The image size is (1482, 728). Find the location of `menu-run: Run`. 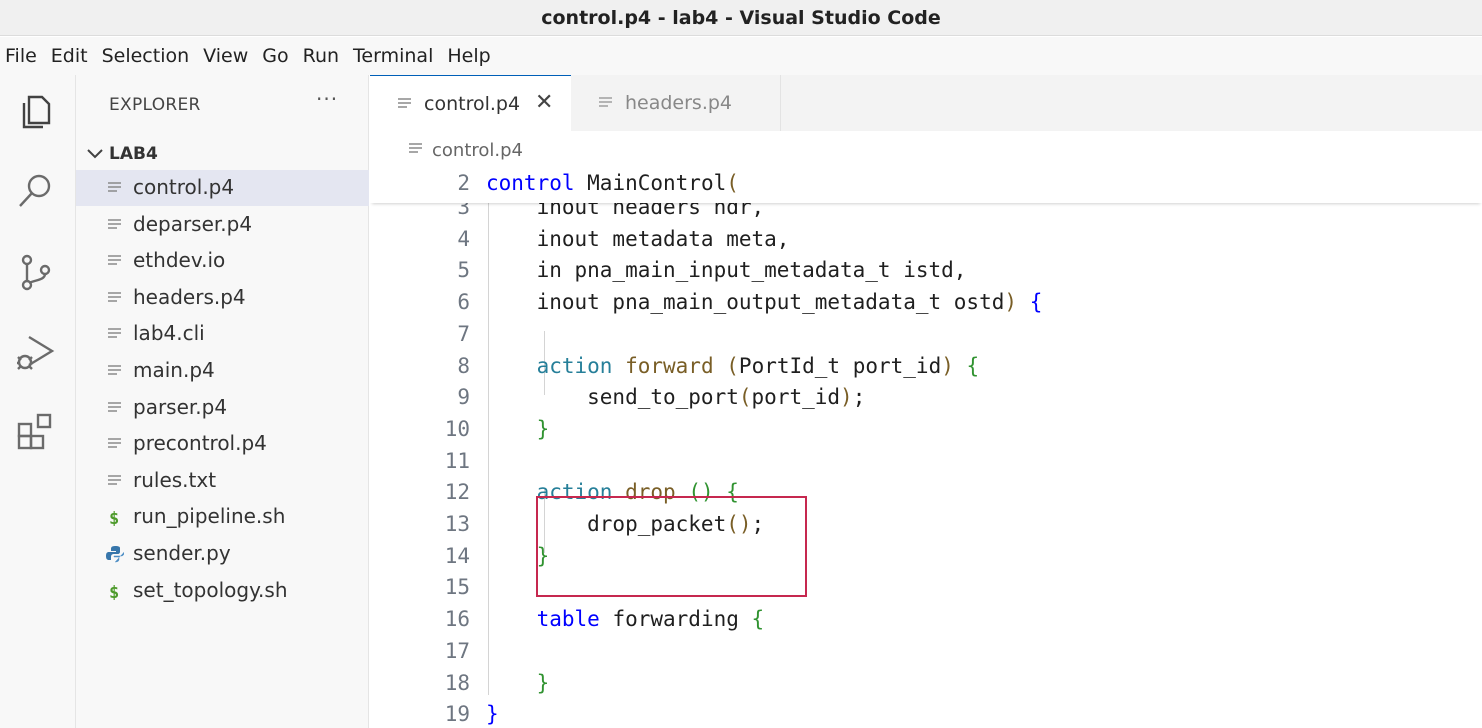

menu-run: Run is located at coordinates (321, 56).